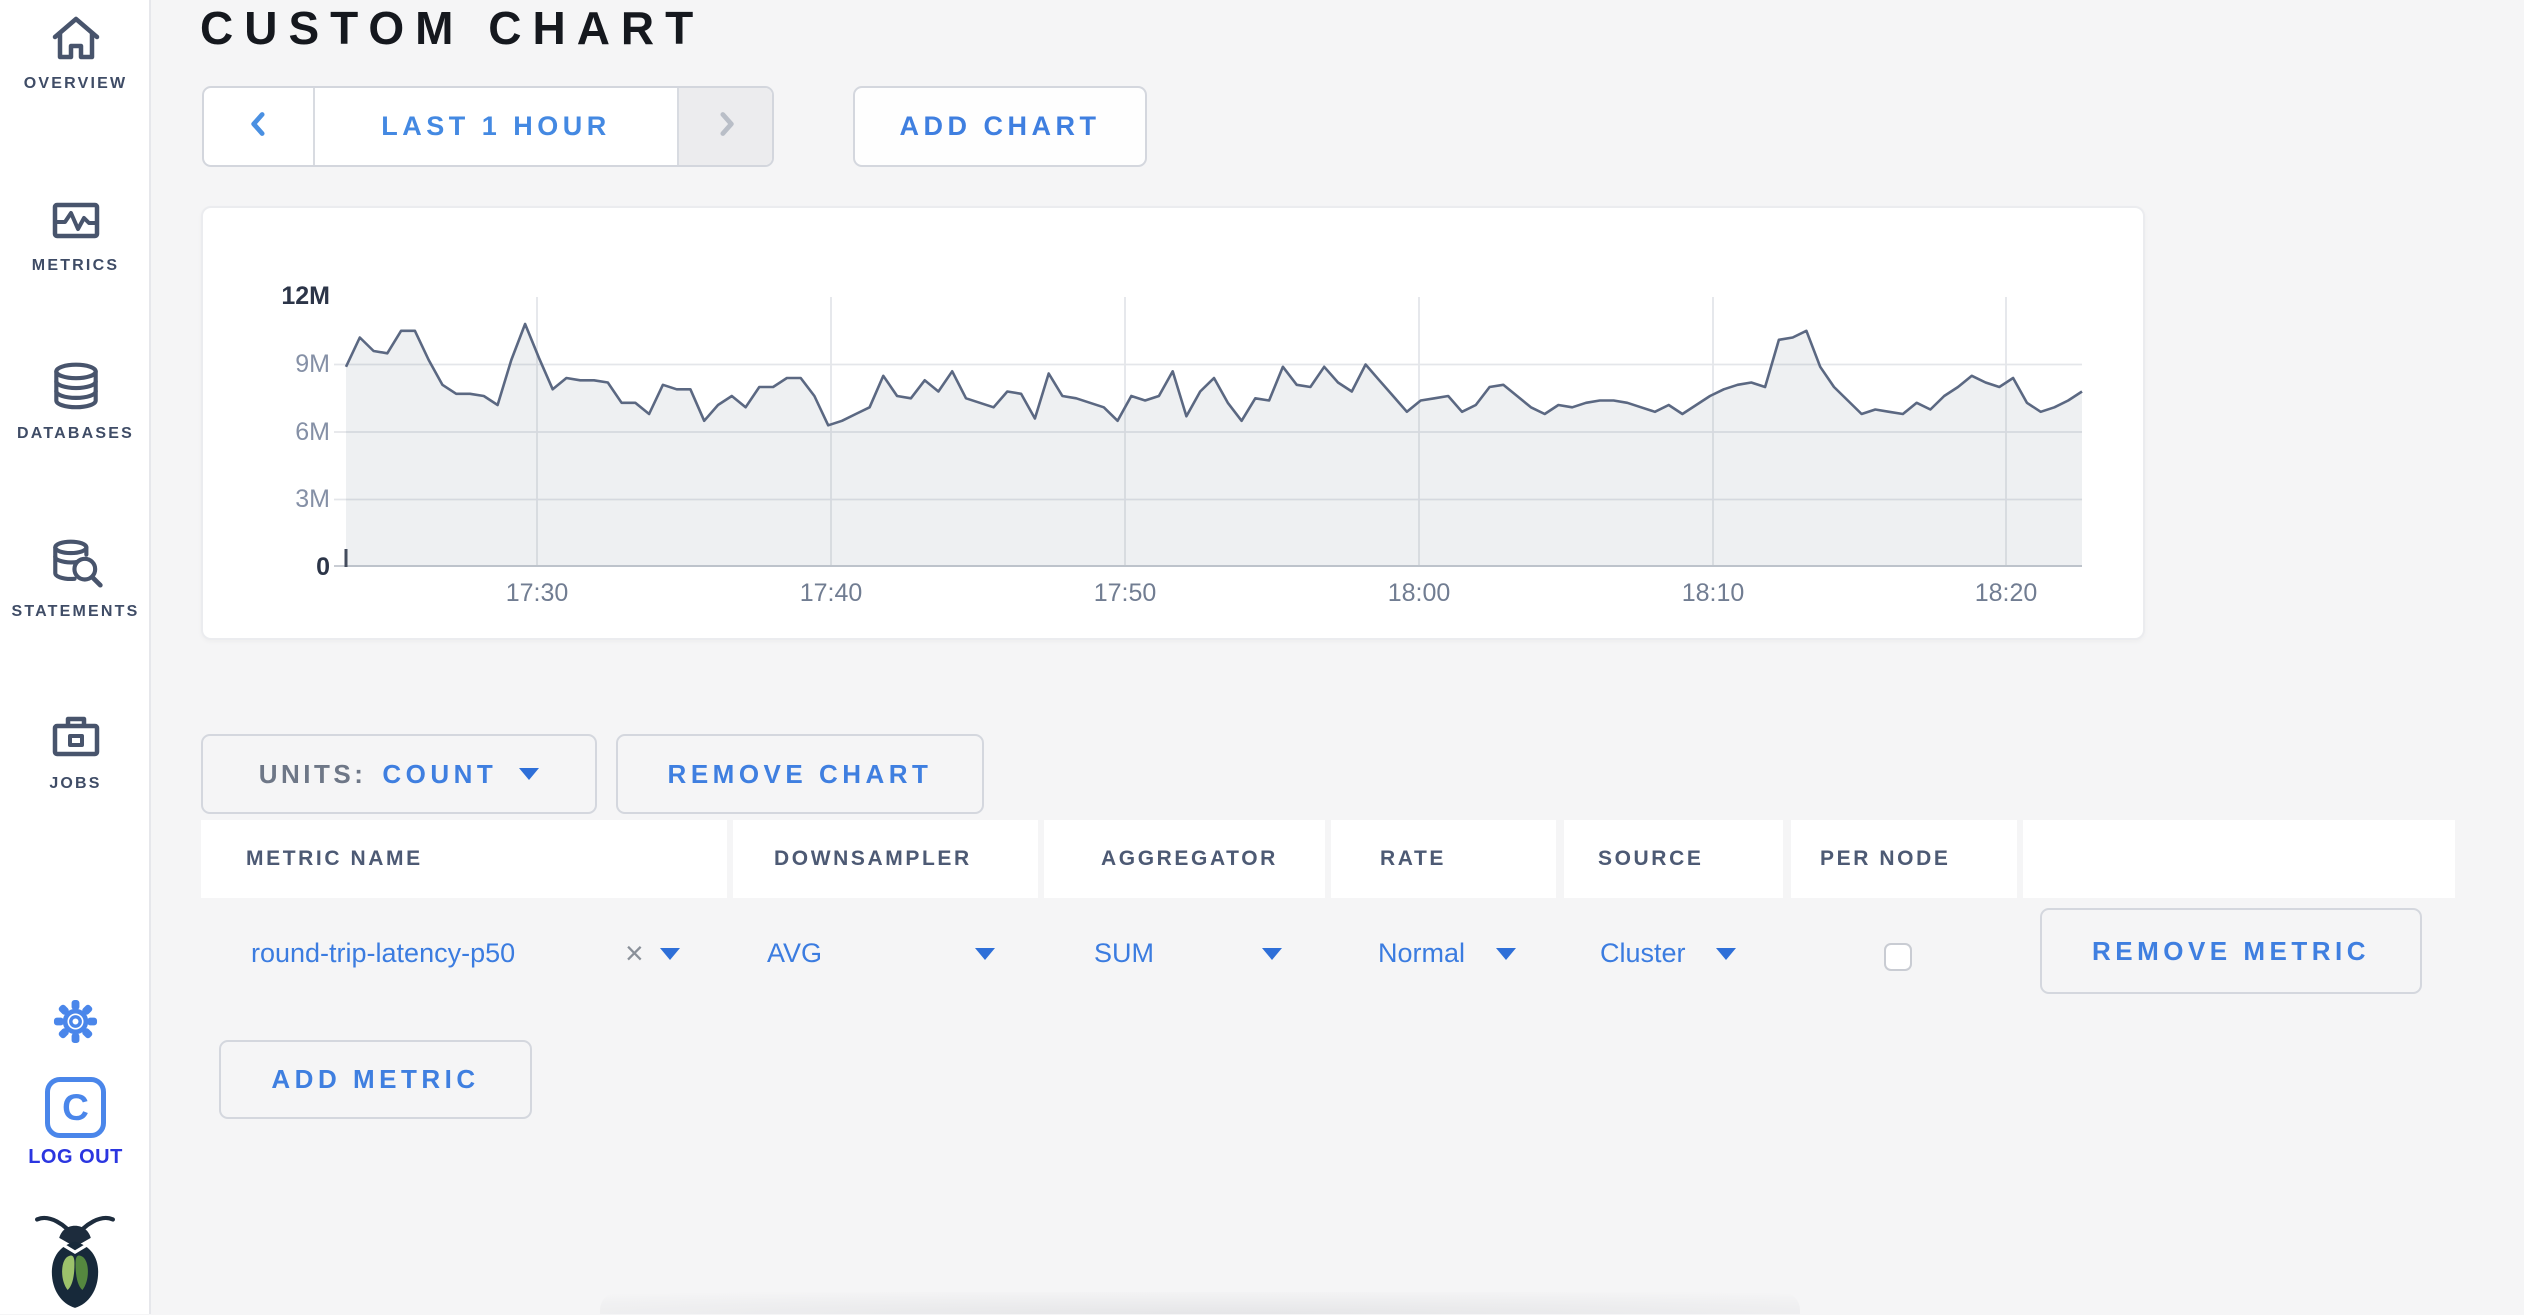 The height and width of the screenshot is (1315, 2524). I want to click on sidebar-item-databases: DATABASES, so click(75, 400).